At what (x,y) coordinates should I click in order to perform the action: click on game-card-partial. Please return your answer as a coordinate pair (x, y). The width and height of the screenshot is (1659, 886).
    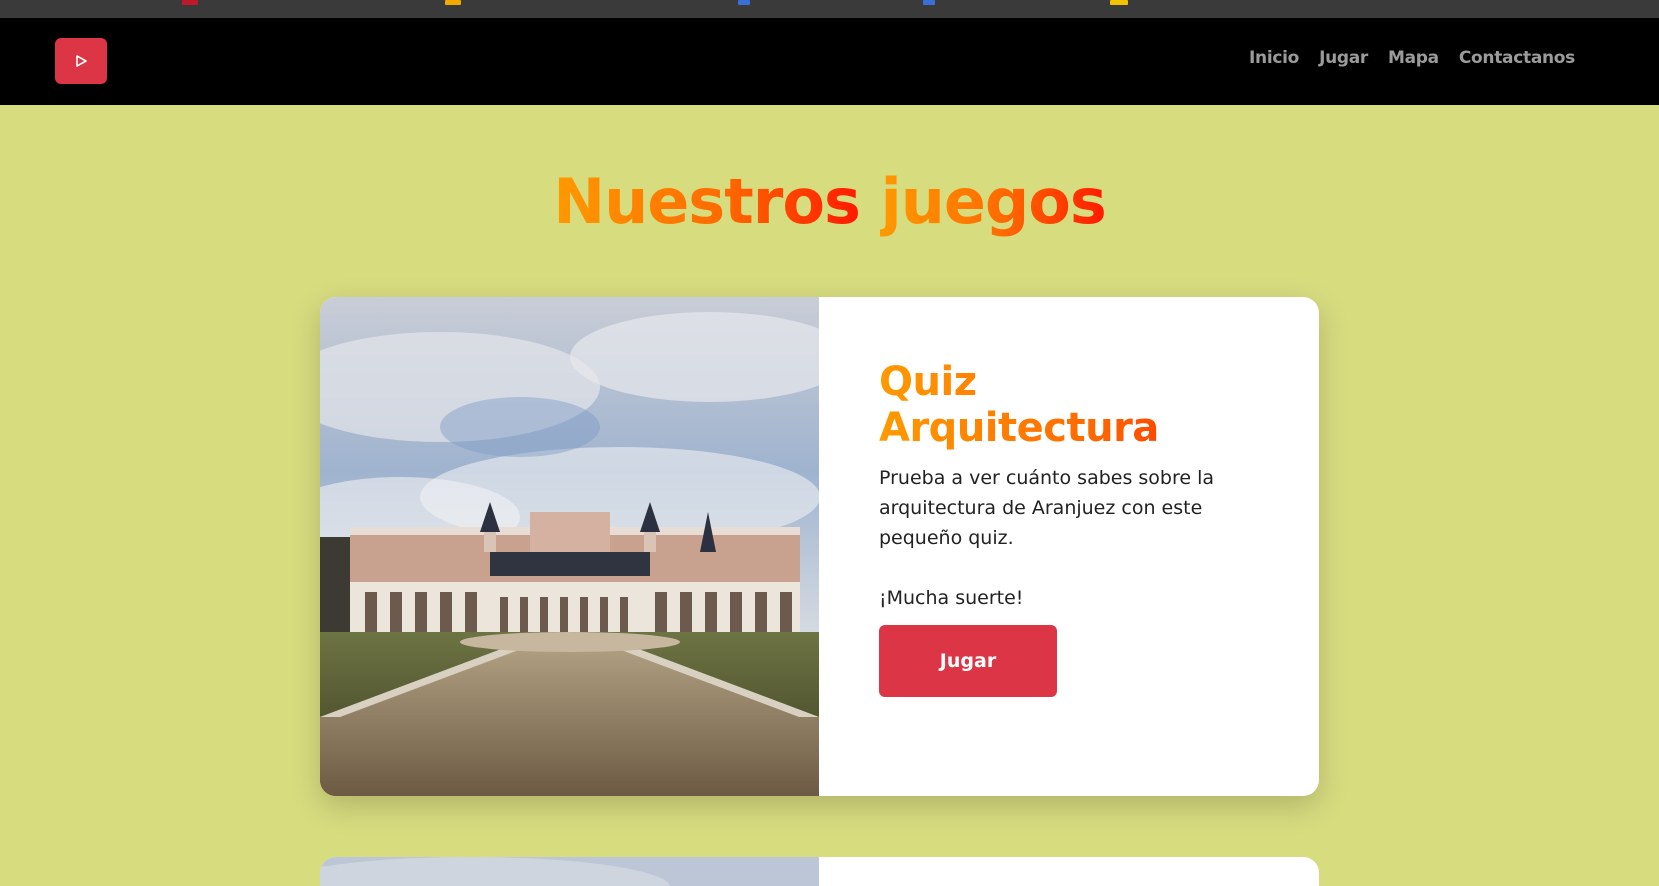
    Looking at the image, I should click on (819, 871).